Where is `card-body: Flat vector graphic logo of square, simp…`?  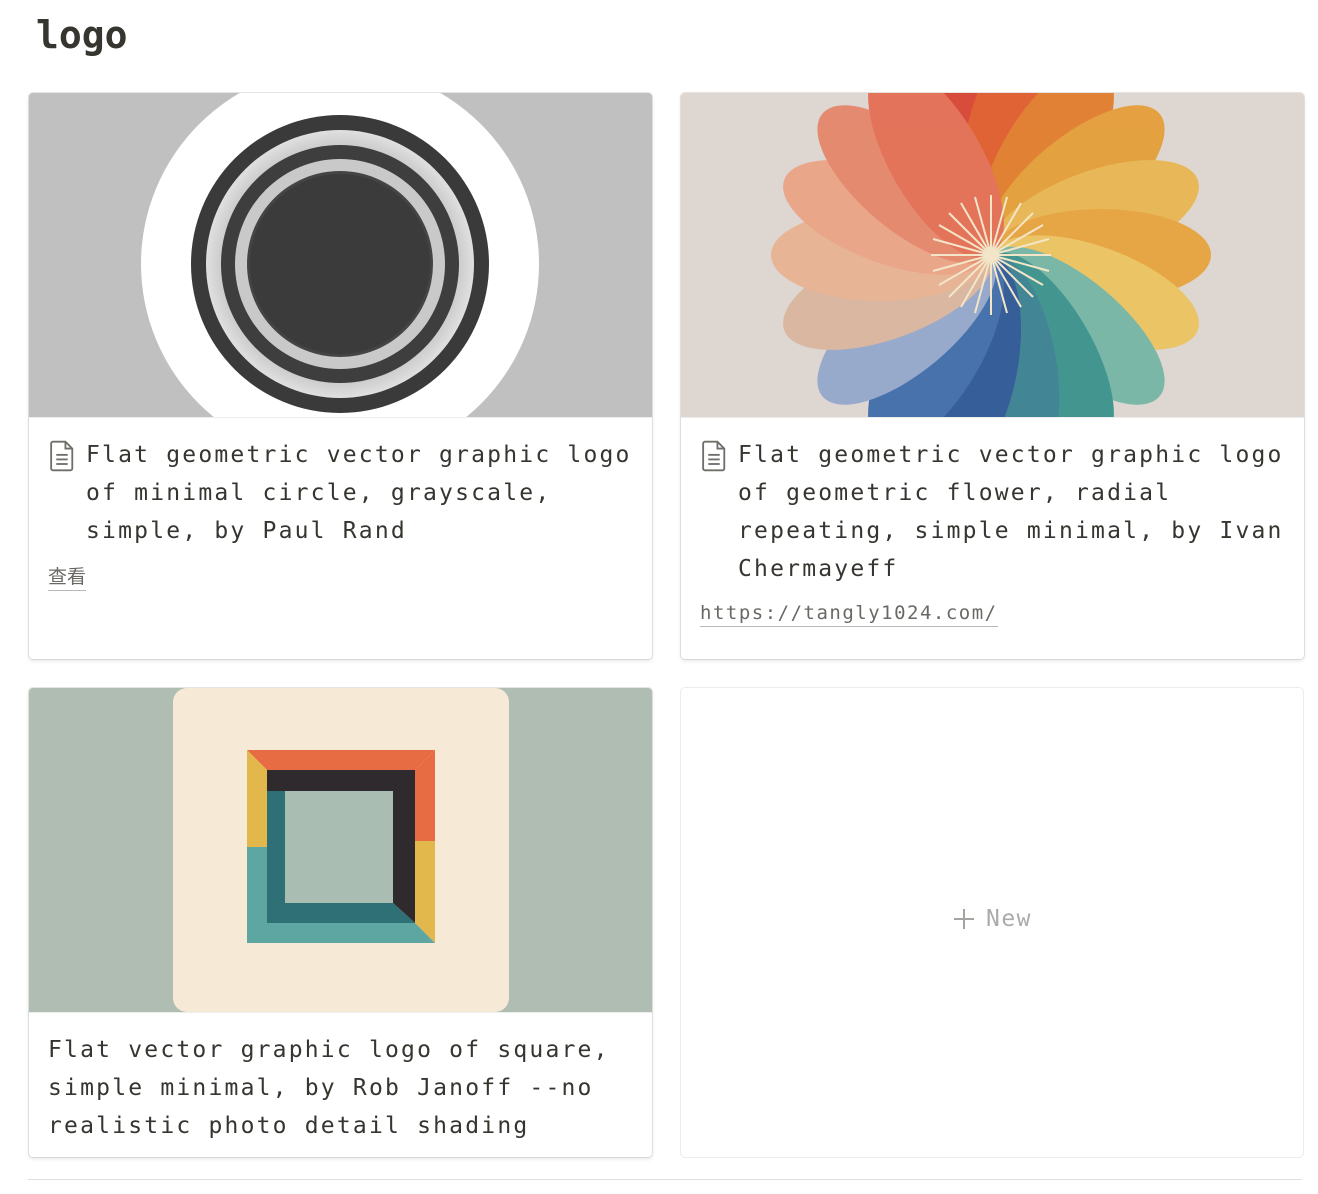 card-body: Flat vector graphic logo of square, simp… is located at coordinates (342, 1088).